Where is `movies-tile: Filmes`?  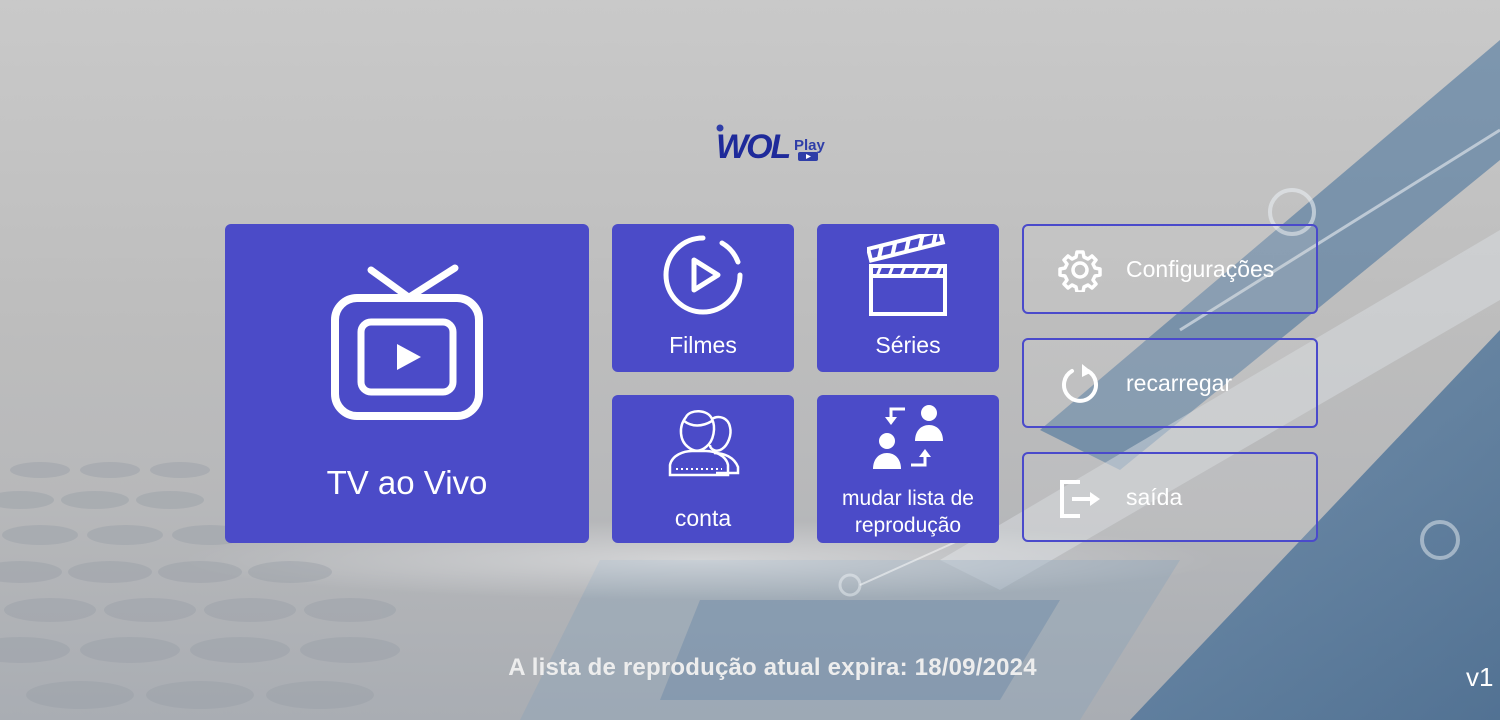 movies-tile: Filmes is located at coordinates (703, 298).